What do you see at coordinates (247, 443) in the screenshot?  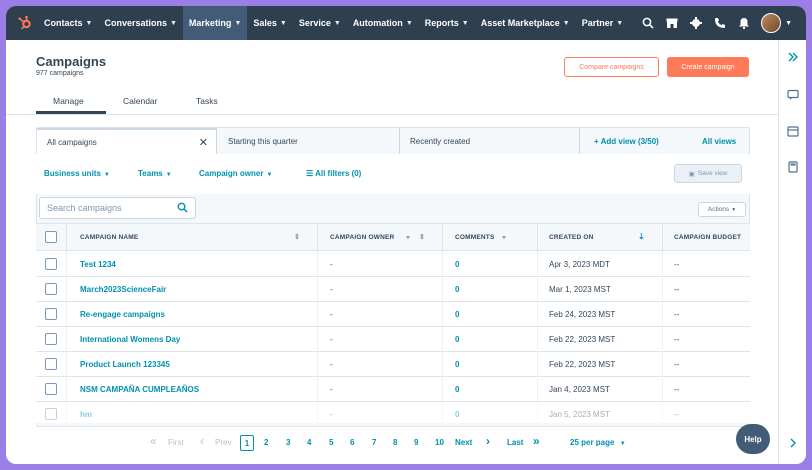 I see `page-1: 1` at bounding box center [247, 443].